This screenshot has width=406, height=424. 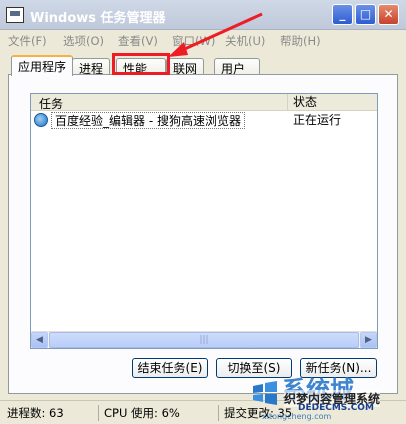 What do you see at coordinates (388, 14) in the screenshot?
I see `close-button: ✕` at bounding box center [388, 14].